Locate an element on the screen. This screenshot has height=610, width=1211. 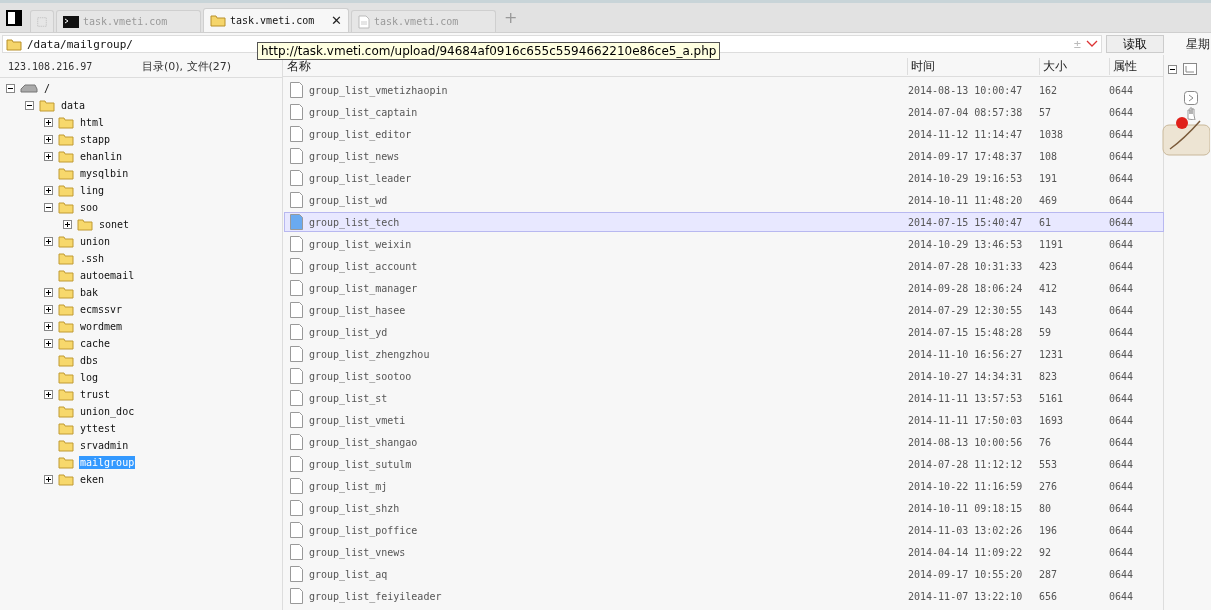
file-size: 553 is located at coordinates (1049, 464).